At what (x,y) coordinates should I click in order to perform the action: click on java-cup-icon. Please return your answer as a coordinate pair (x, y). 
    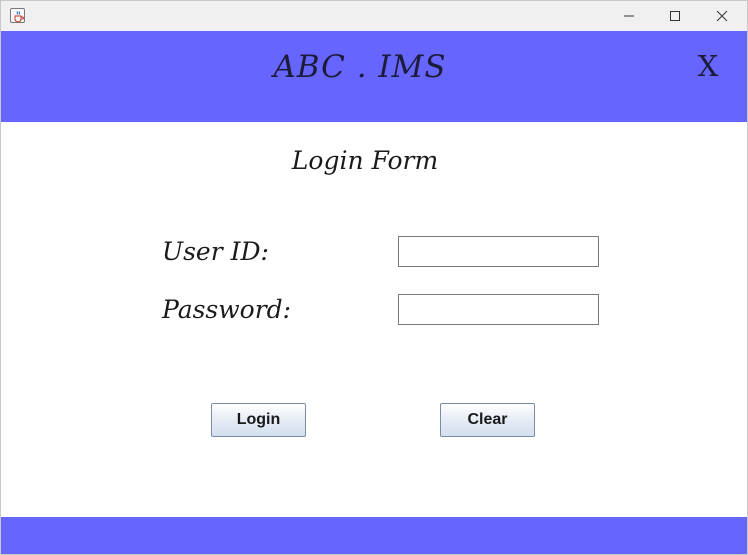
    Looking at the image, I should click on (17, 15).